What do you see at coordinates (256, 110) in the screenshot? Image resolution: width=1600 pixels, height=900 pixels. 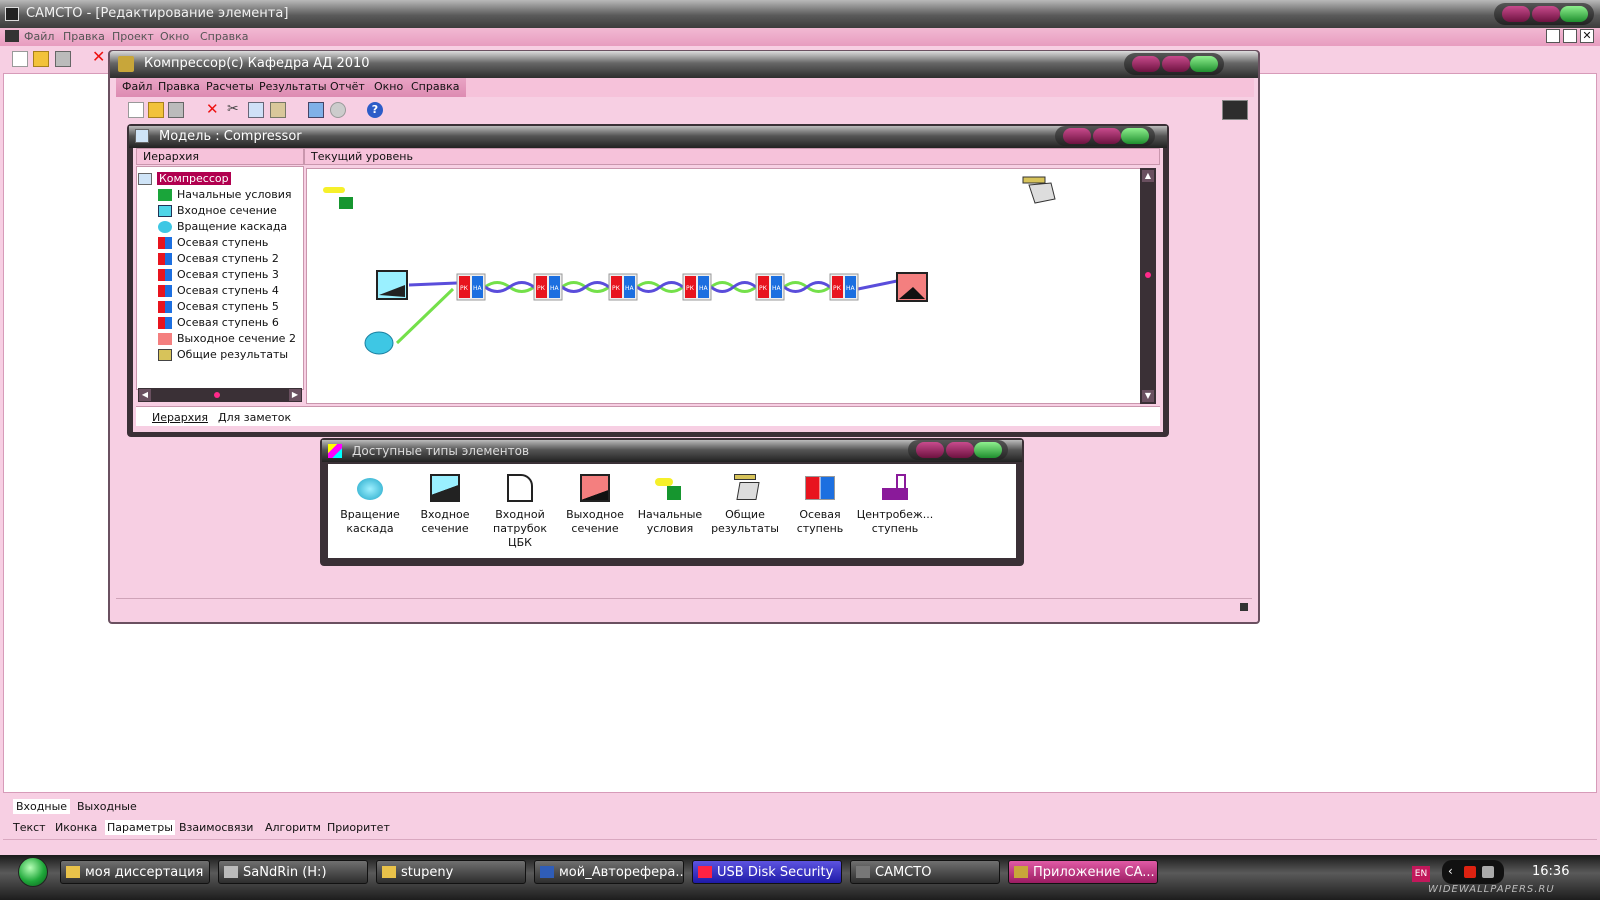 I see `copy-icon` at bounding box center [256, 110].